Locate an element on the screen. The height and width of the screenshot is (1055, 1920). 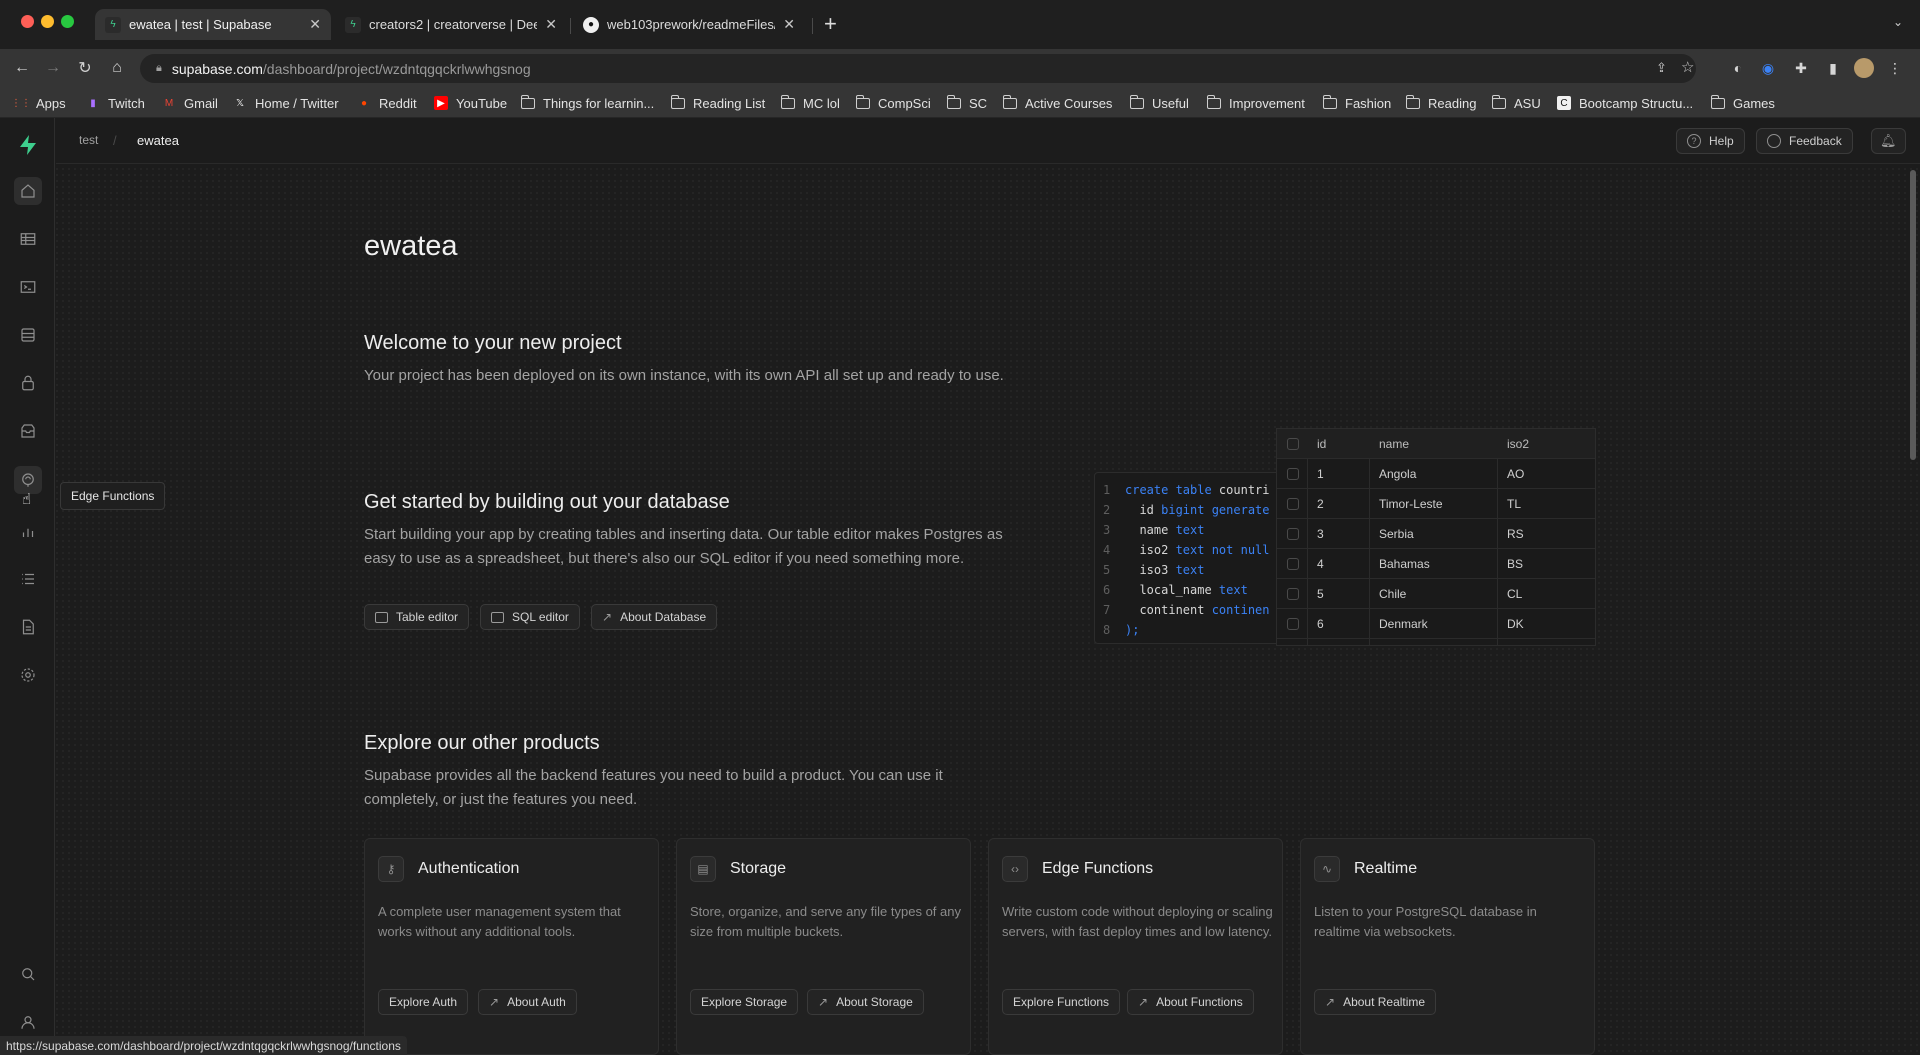
sidebar-item-authentication is located at coordinates (28, 383).